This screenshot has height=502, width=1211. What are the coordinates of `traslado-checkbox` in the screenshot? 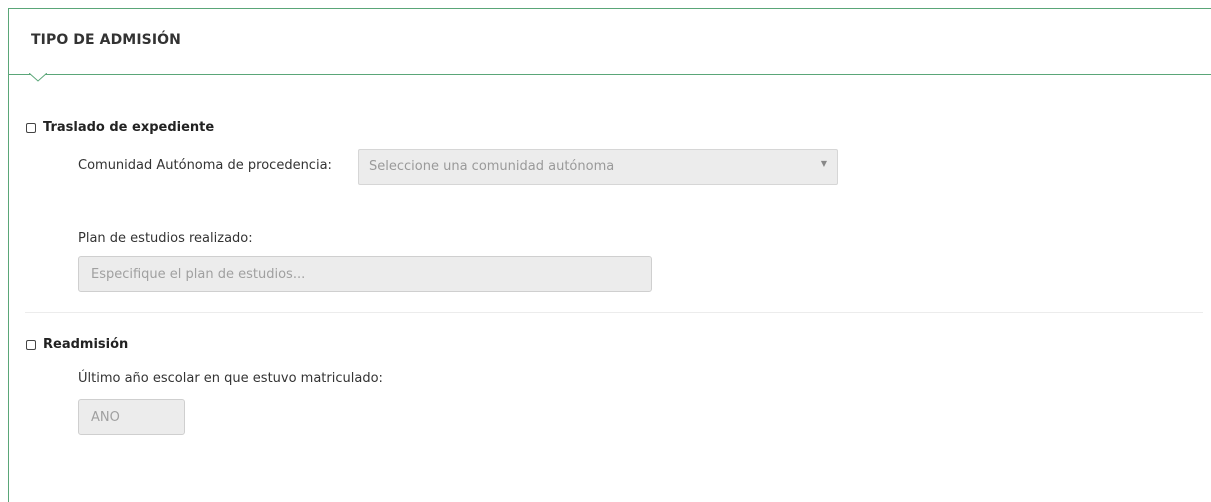 It's located at (31, 127).